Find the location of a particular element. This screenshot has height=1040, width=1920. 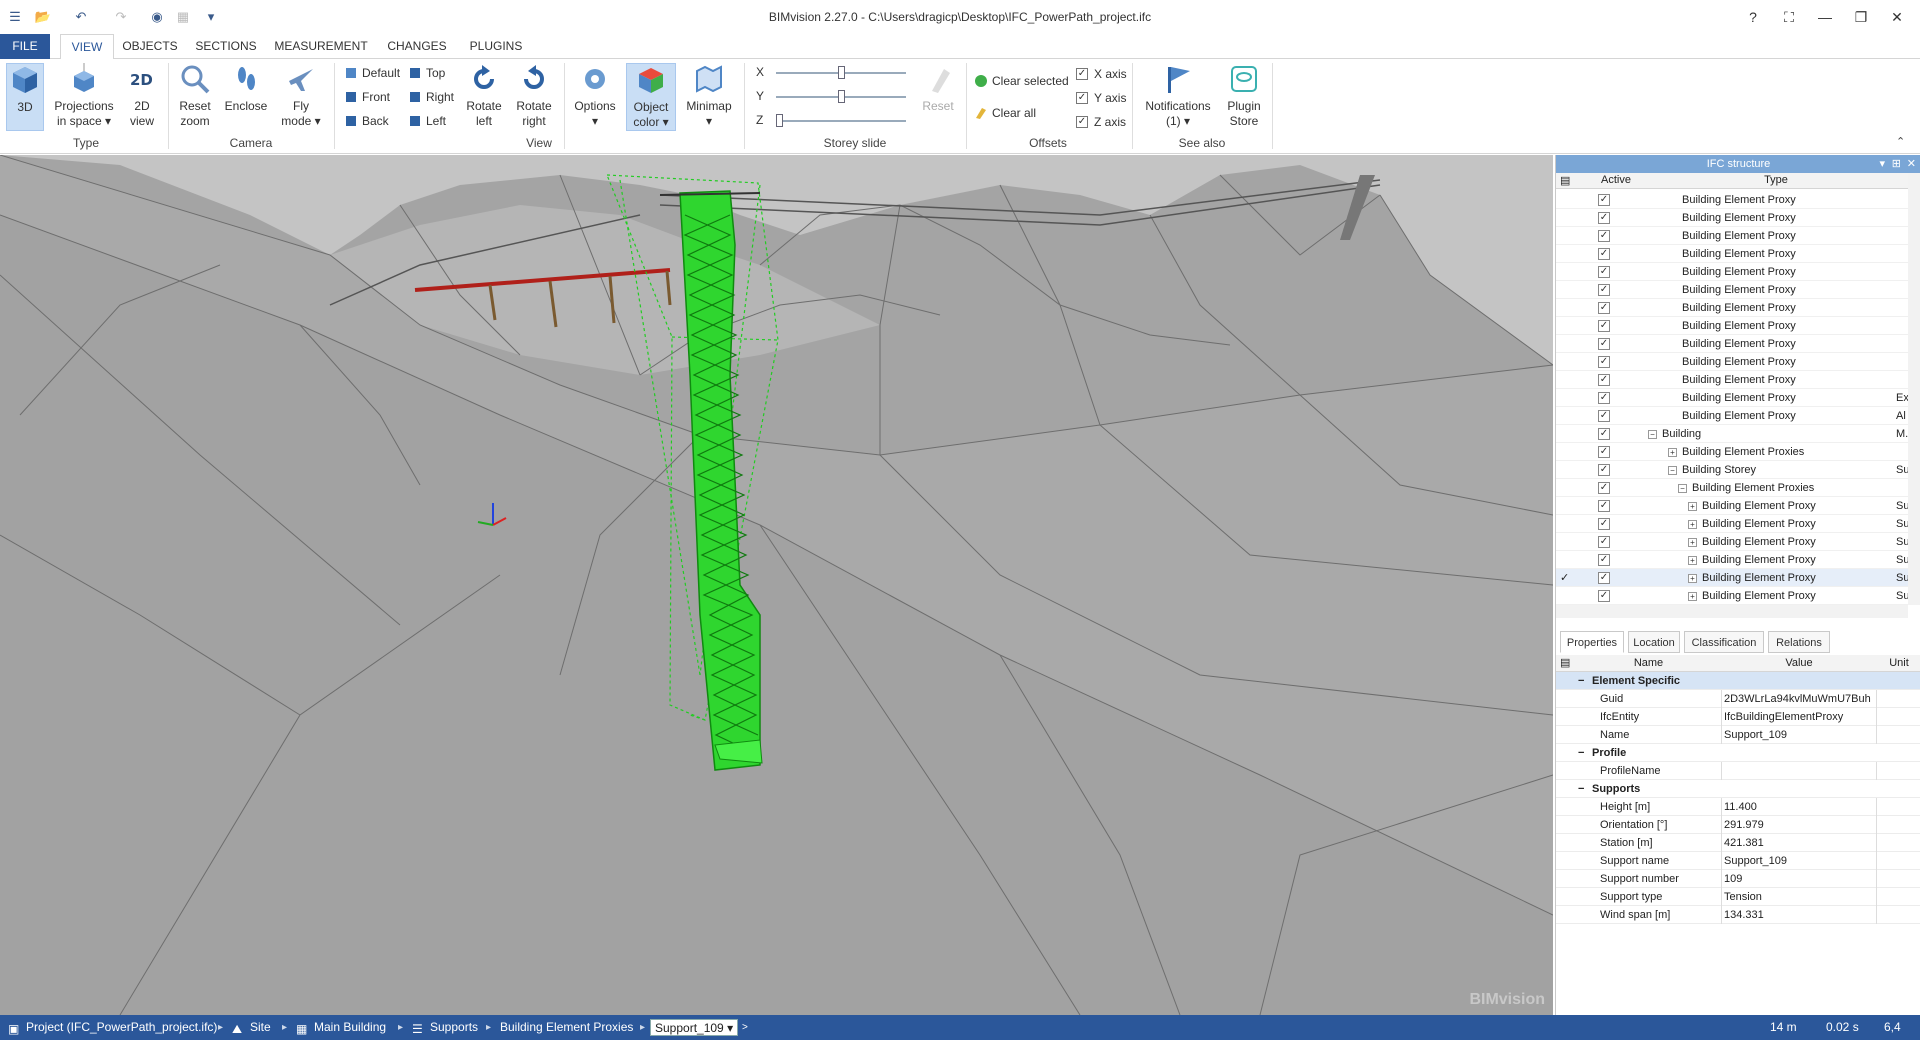

view-left-button: Left is located at coordinates (426, 121).